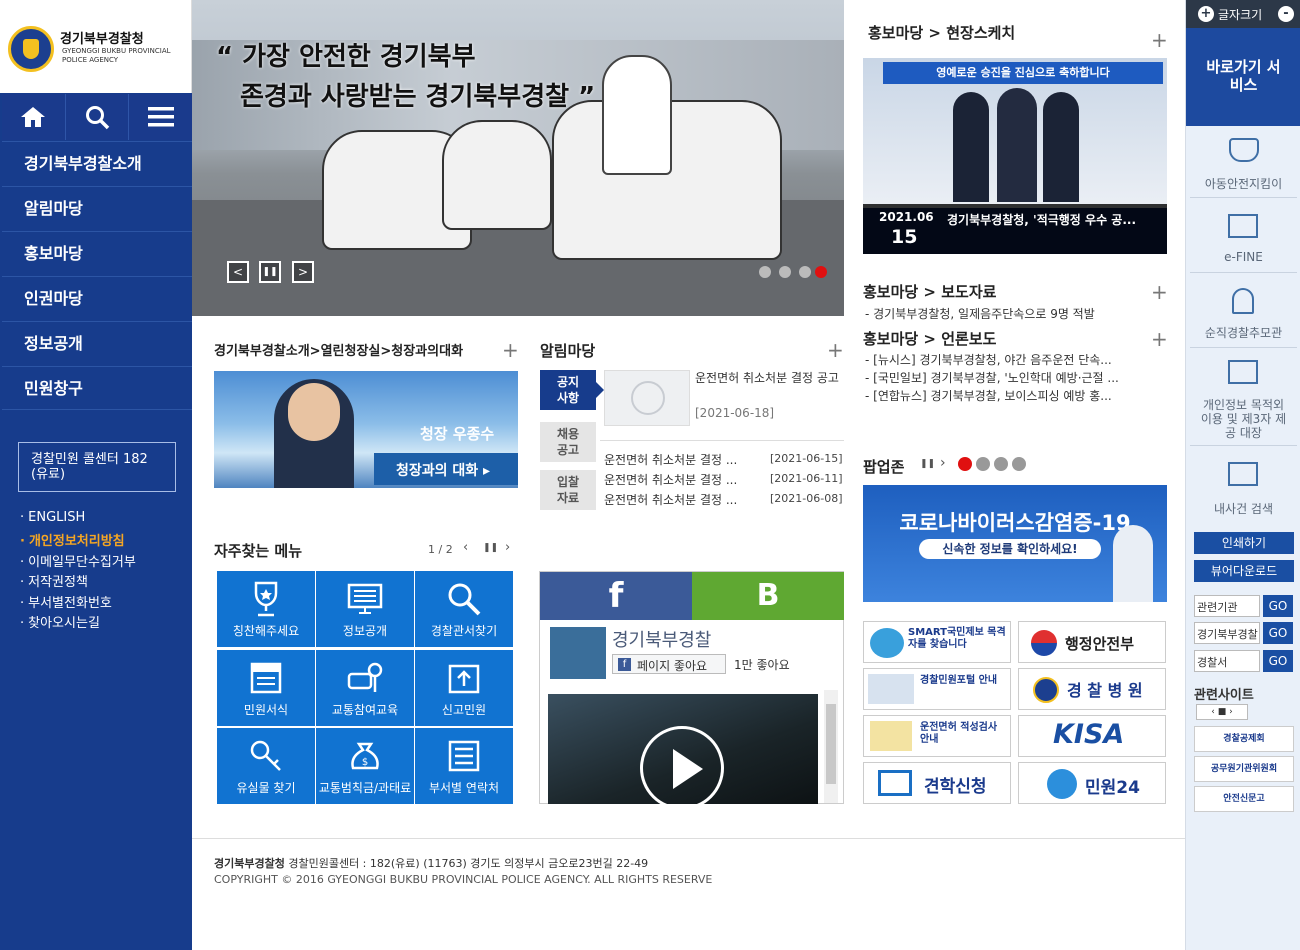 The width and height of the screenshot is (1300, 950). Describe the element at coordinates (1062, 784) in the screenshot. I see `minwon-icon` at that location.